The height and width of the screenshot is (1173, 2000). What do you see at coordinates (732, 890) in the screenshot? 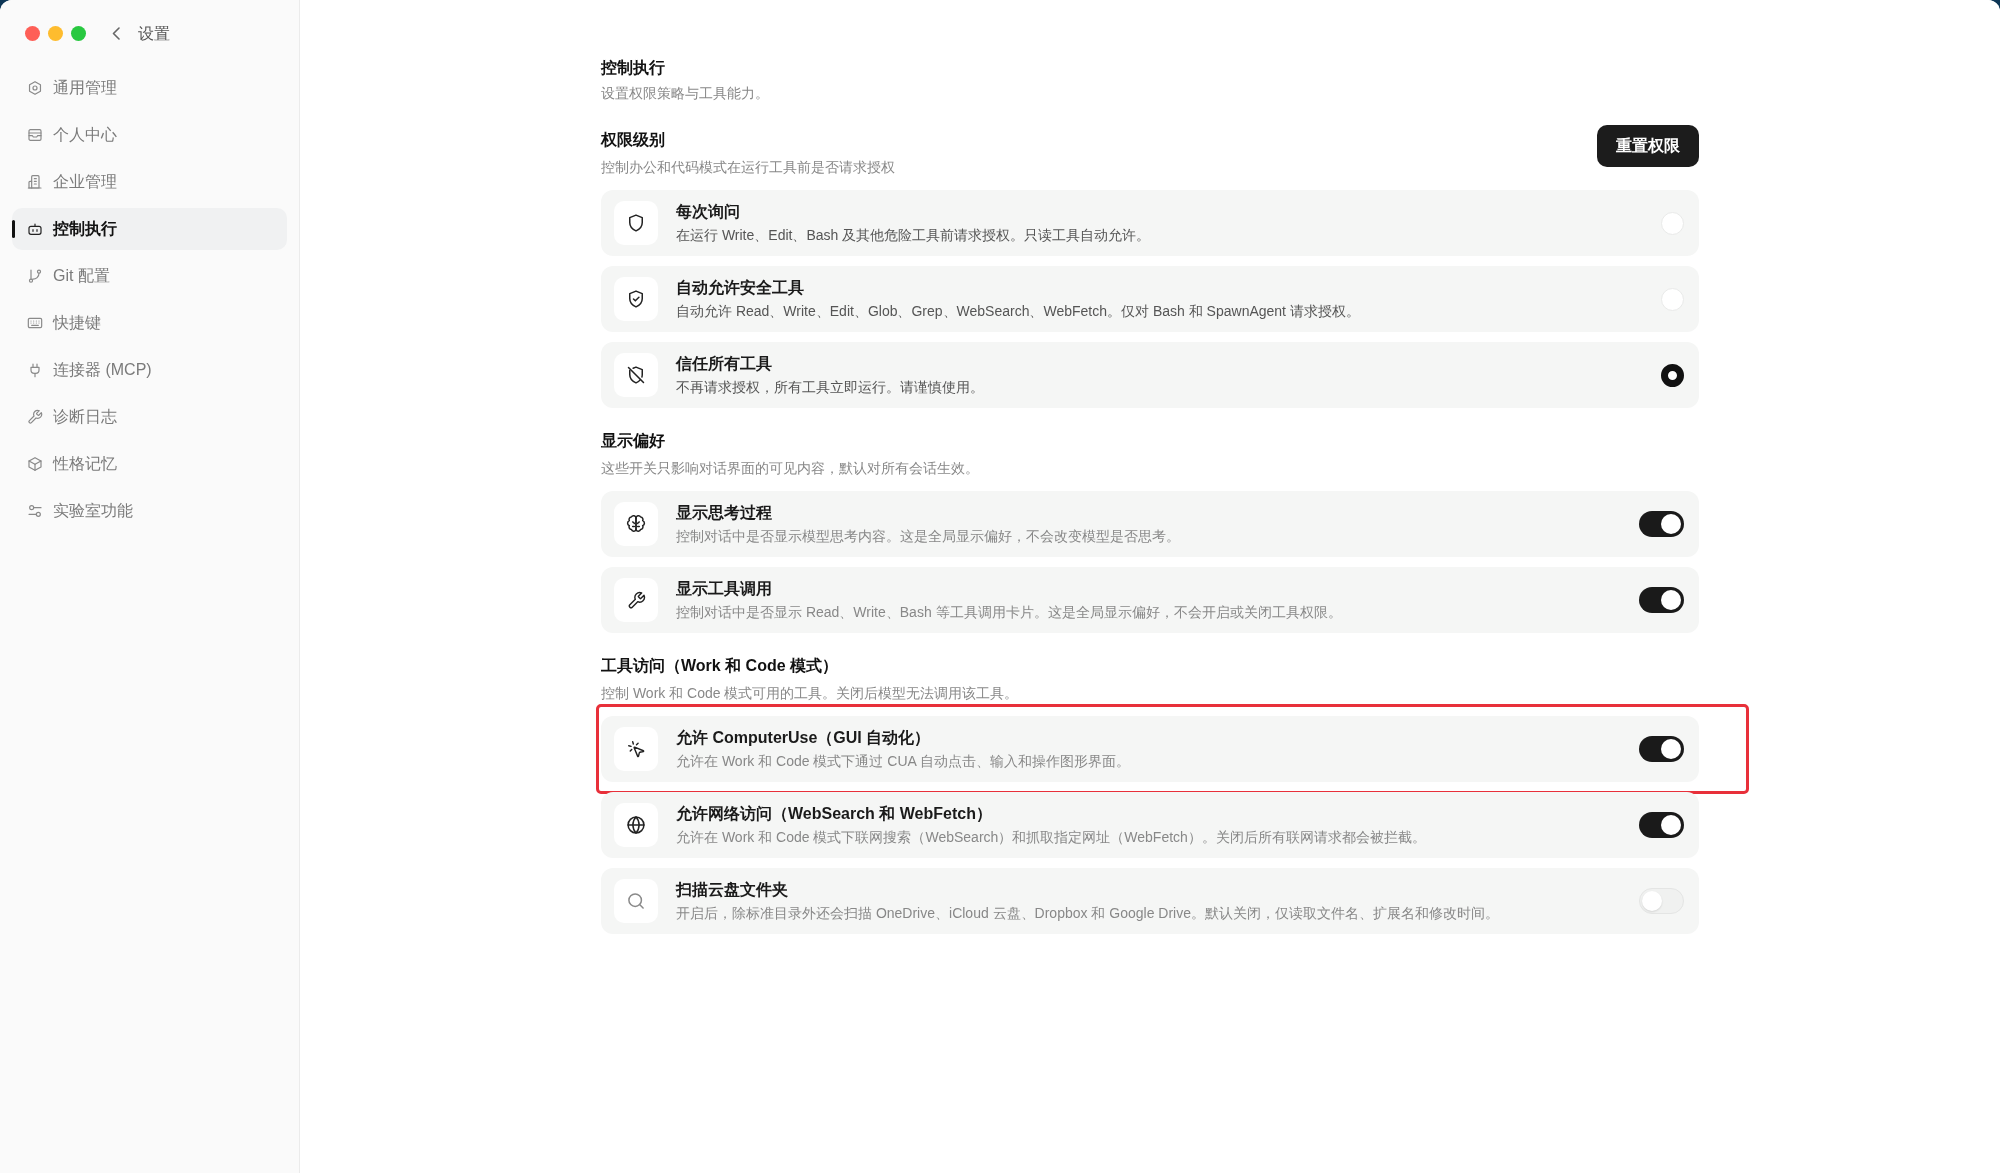
I see `option-title: 扫描云盘文件夹` at bounding box center [732, 890].